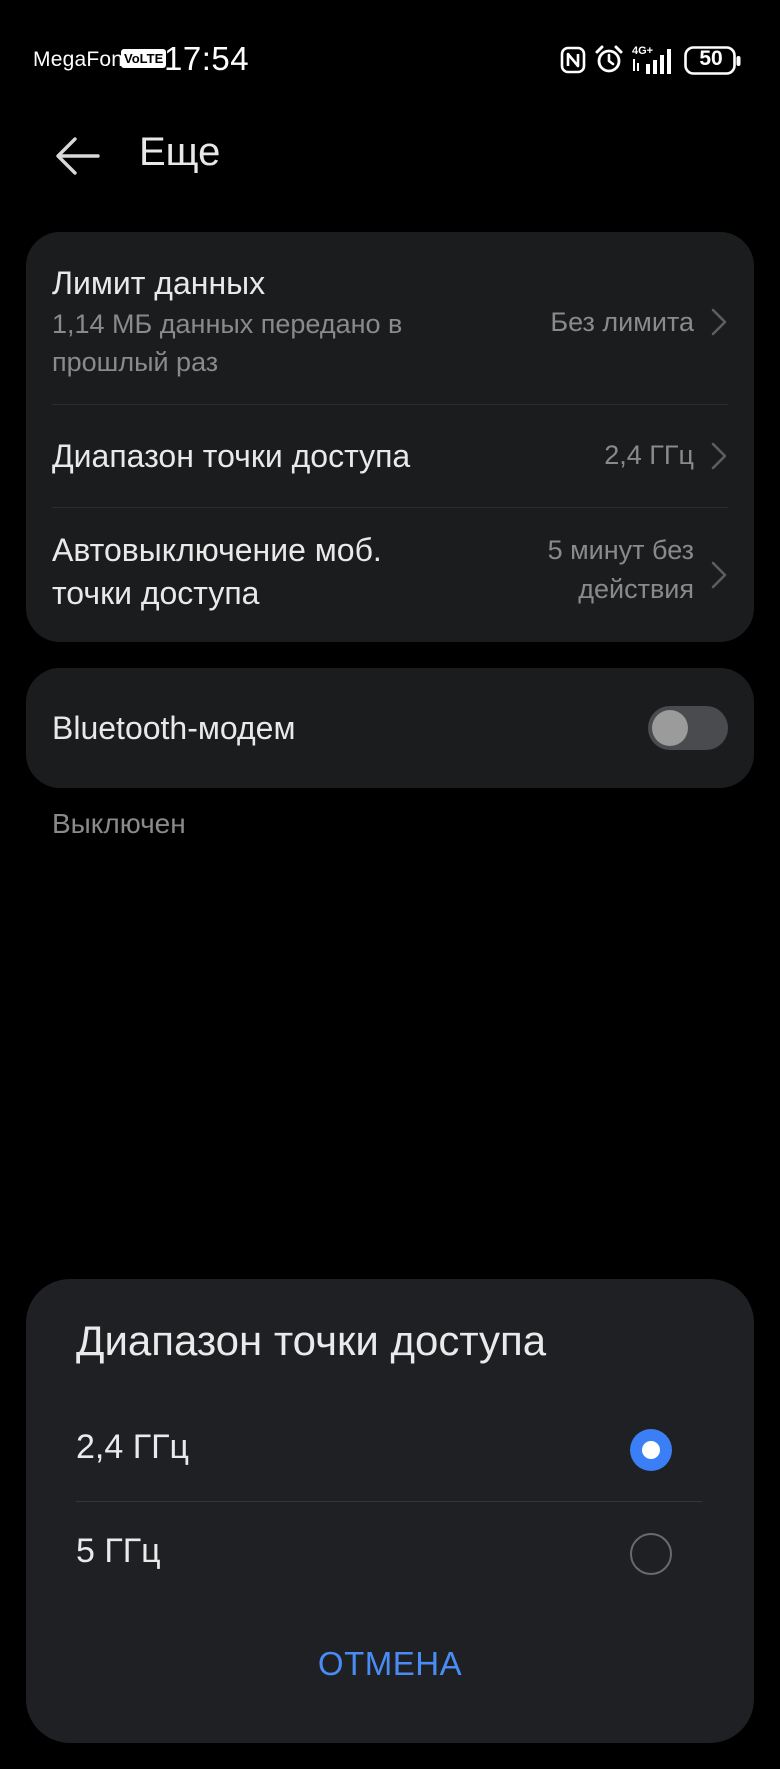 The image size is (780, 1769). I want to click on auto-off-value: 5 минут без, so click(620, 550).